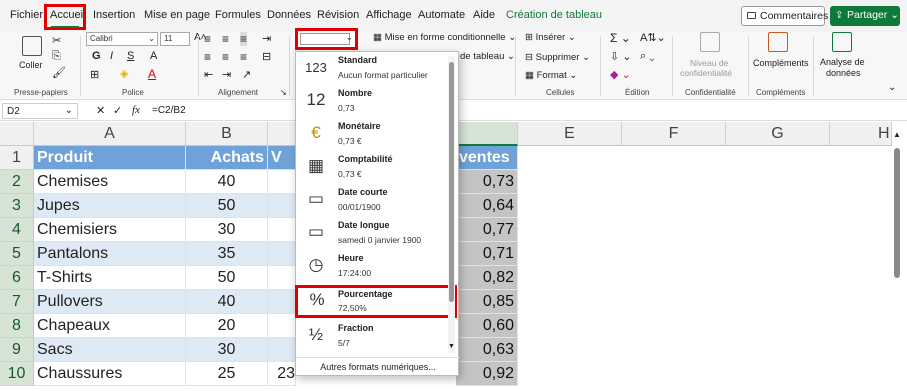  Describe the element at coordinates (110, 206) in the screenshot. I see `table-cell: Jupes` at that location.